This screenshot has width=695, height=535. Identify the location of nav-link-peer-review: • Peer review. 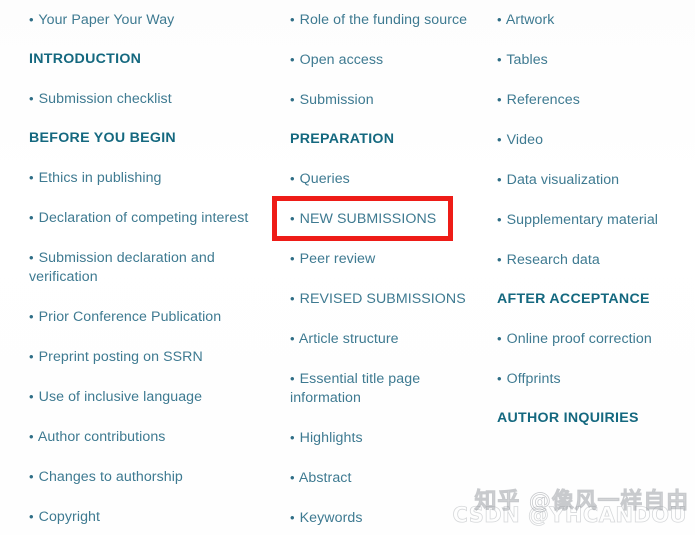
(385, 259).